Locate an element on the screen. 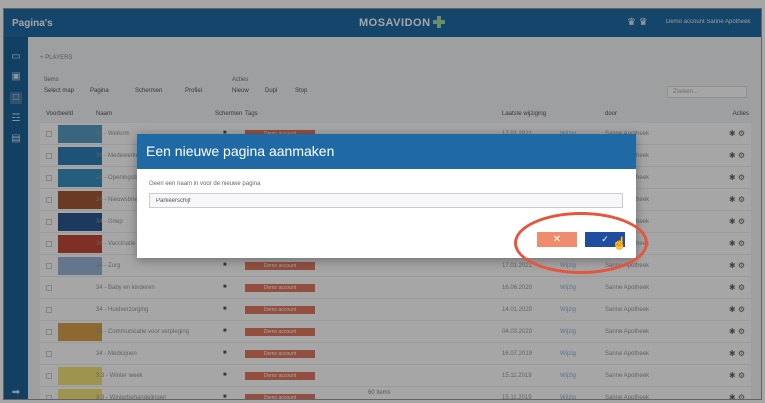 The image size is (765, 403). page-name-input is located at coordinates (386, 200).